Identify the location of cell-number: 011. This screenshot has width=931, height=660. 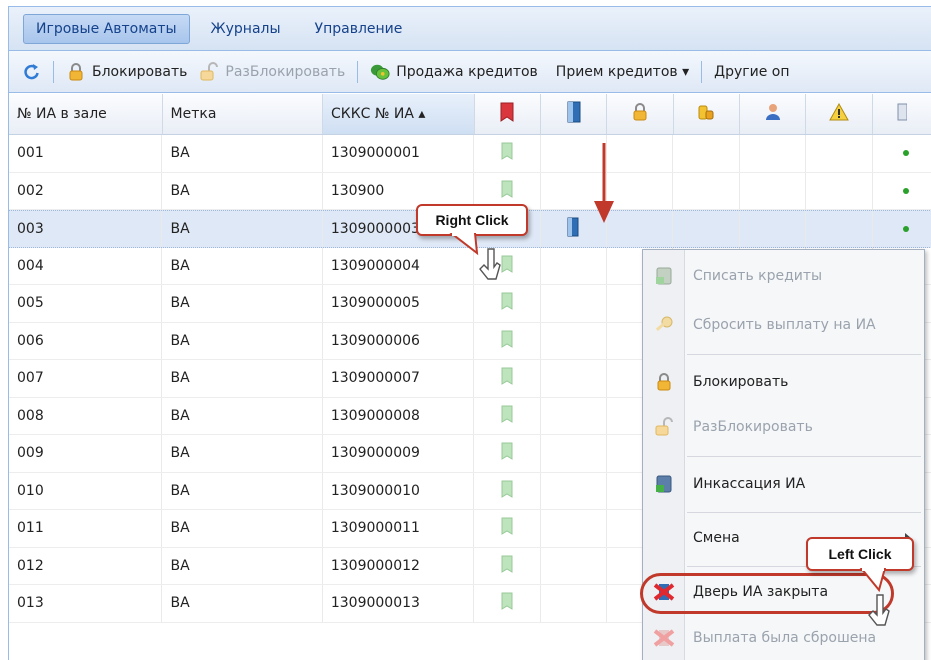
(86, 528).